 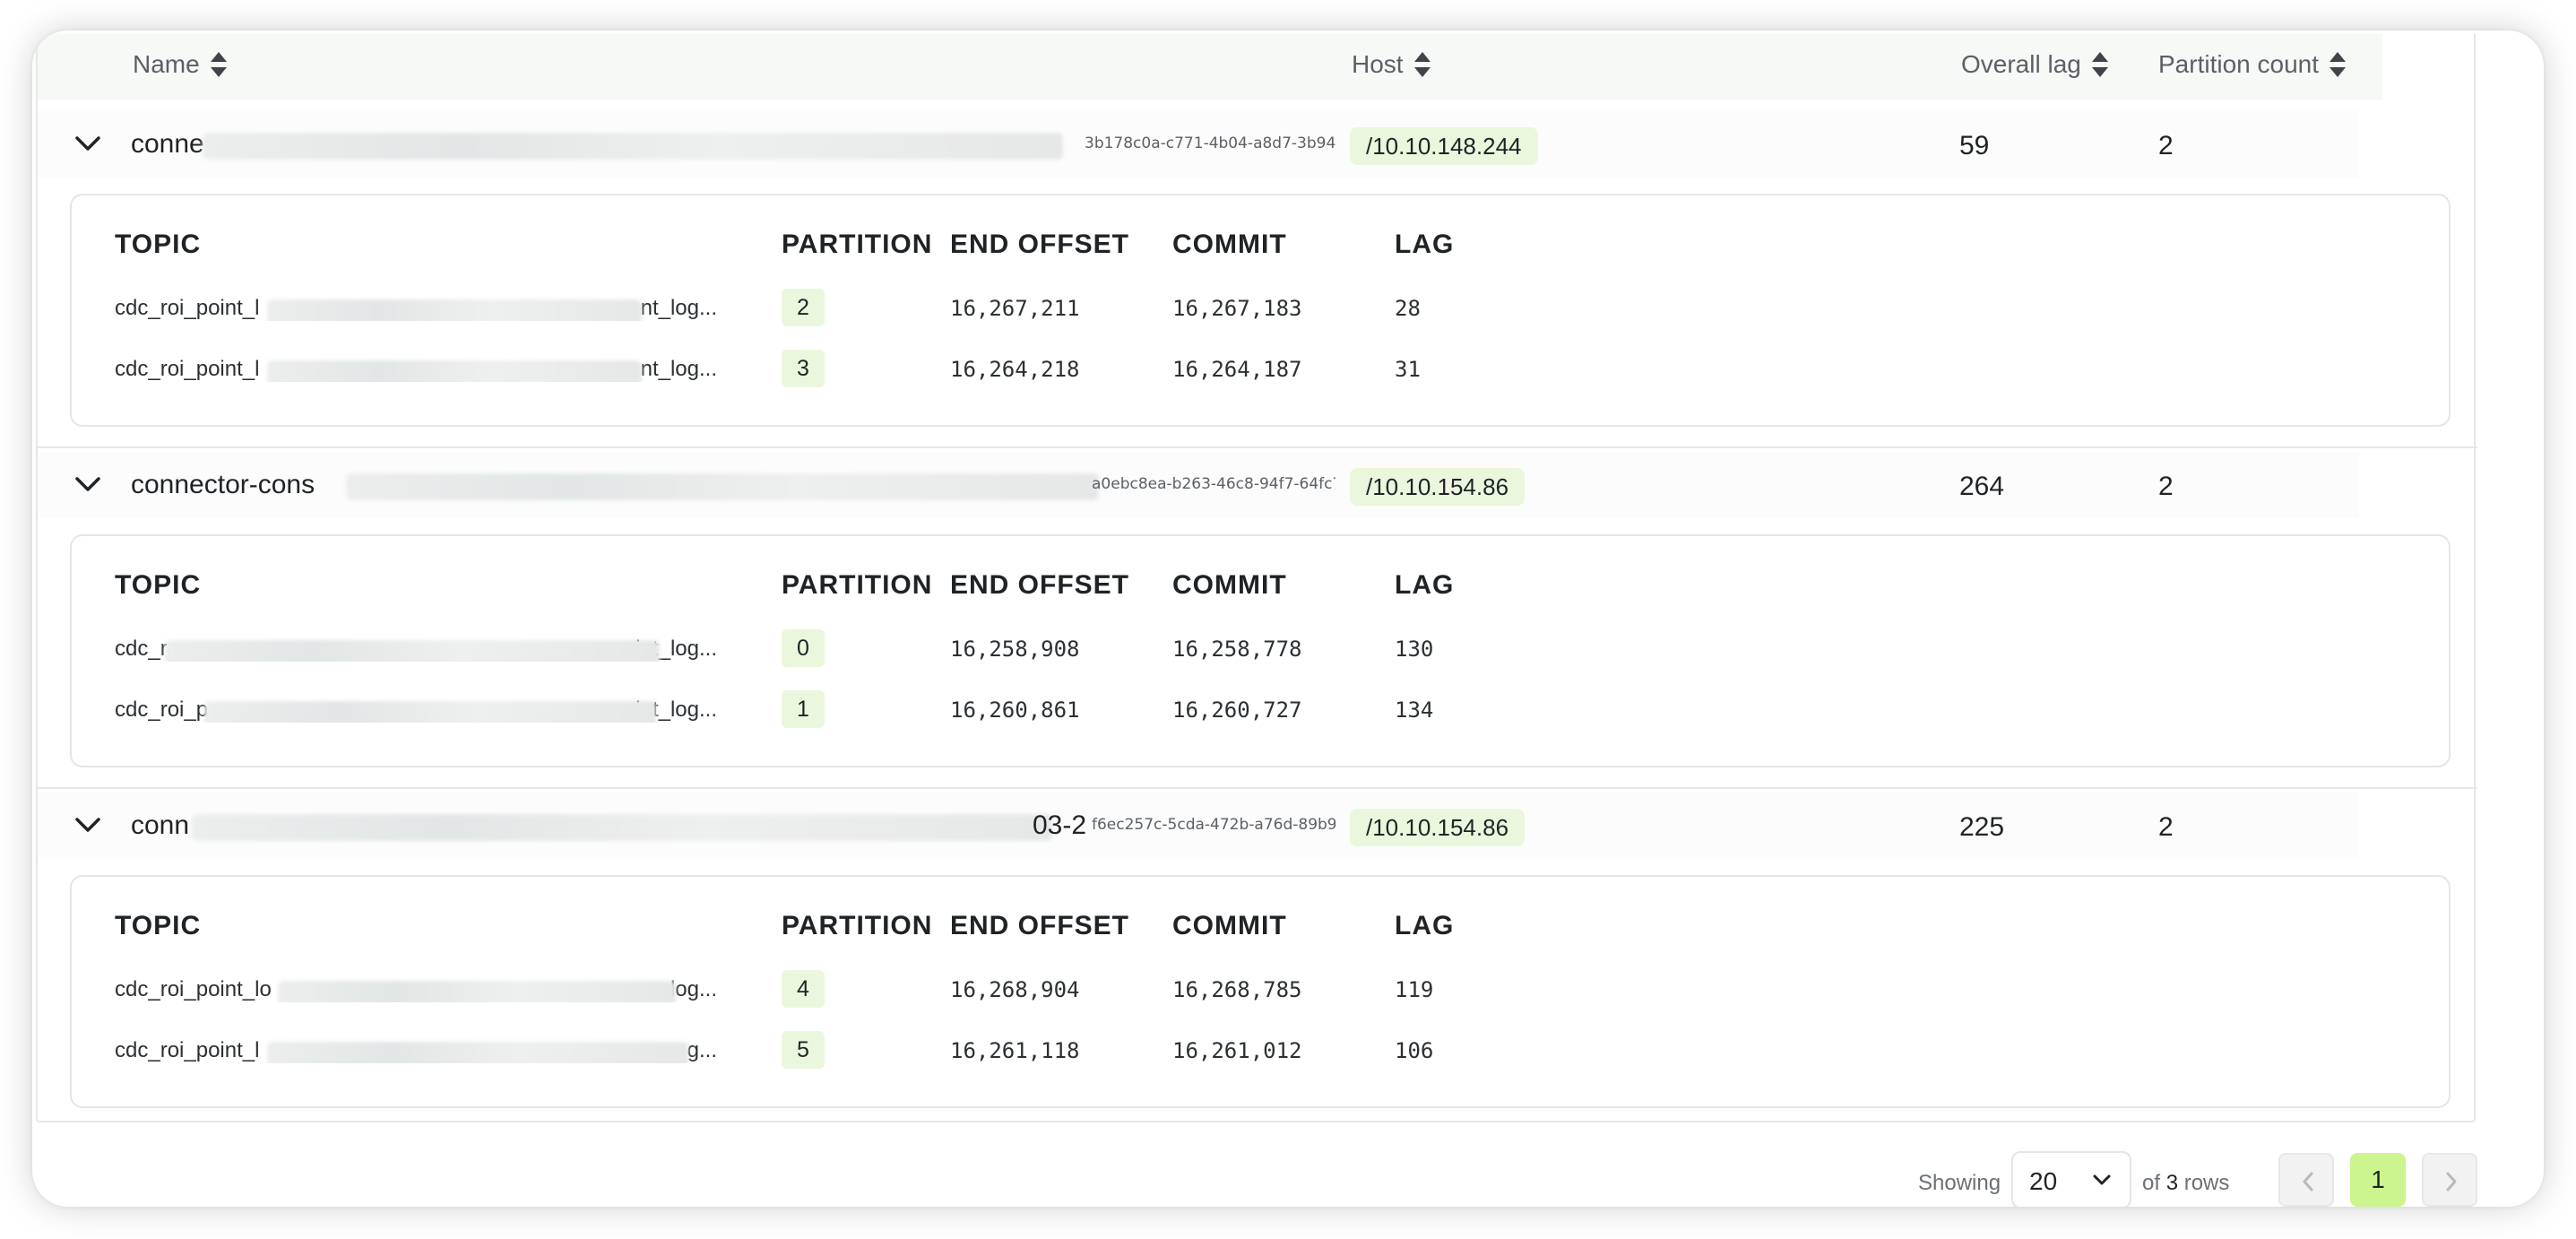 I want to click on column-name-label: Name, so click(x=166, y=64).